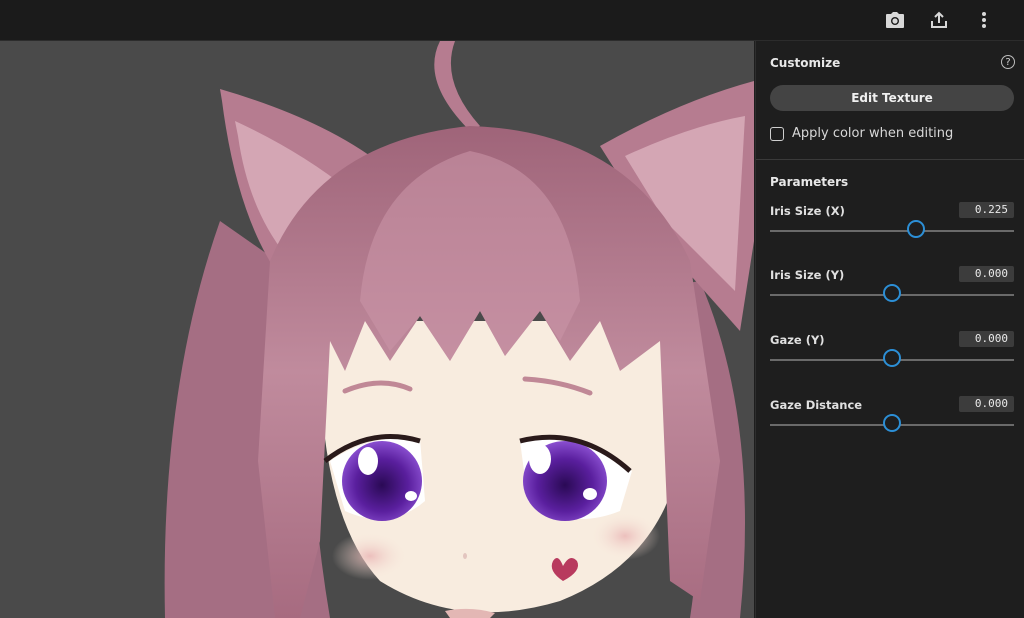 The height and width of the screenshot is (618, 1024). What do you see at coordinates (895, 20) in the screenshot?
I see `camera-icon` at bounding box center [895, 20].